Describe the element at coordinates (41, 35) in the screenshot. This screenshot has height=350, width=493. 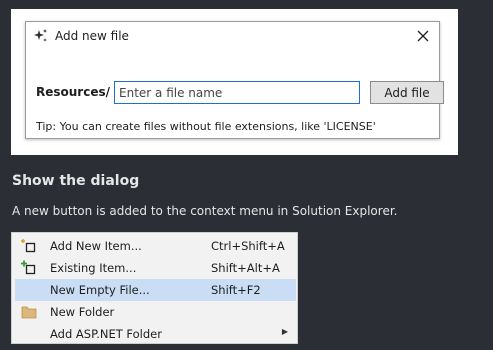
I see `sparkle-icon` at that location.